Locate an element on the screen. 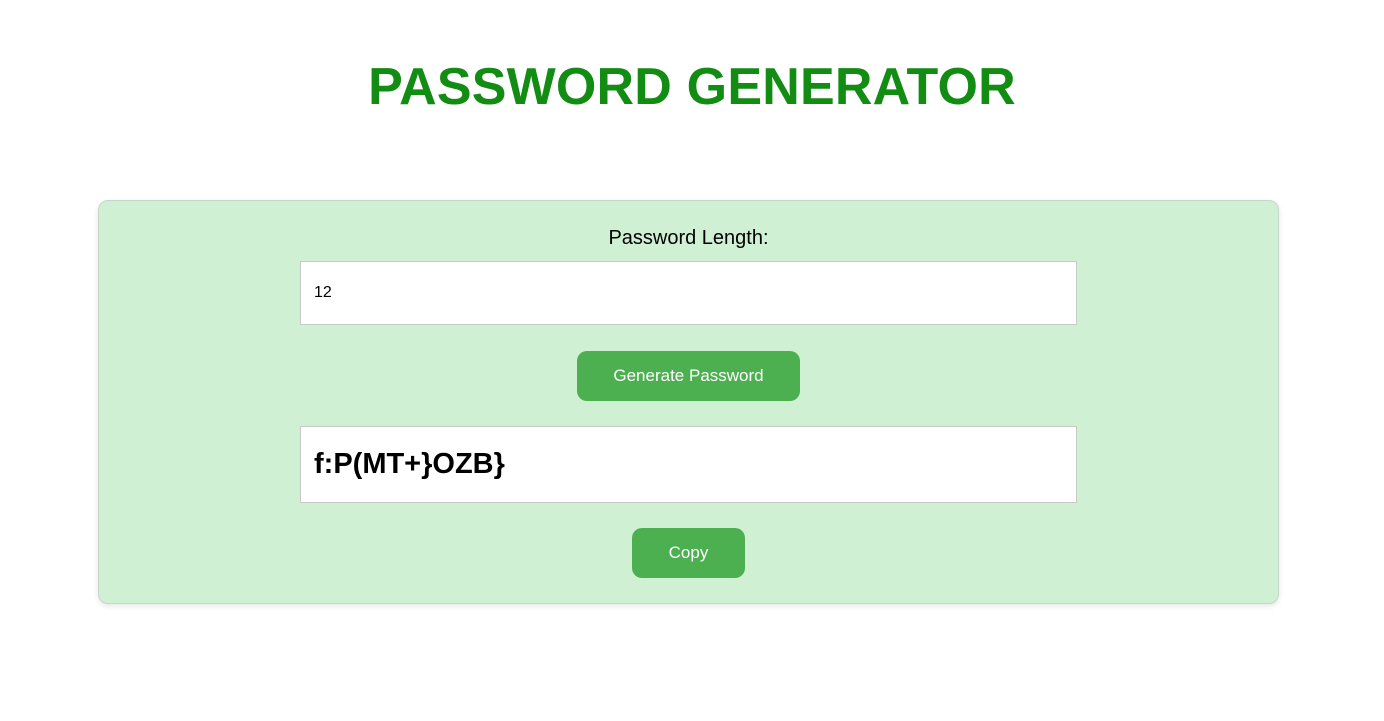  generate-password-button: Generate Password is located at coordinates (688, 376).